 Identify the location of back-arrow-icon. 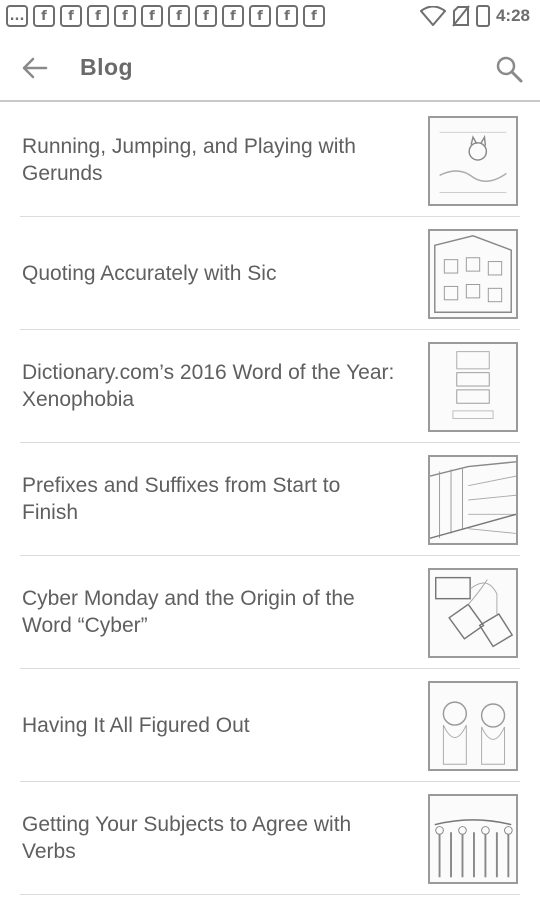
(35, 68).